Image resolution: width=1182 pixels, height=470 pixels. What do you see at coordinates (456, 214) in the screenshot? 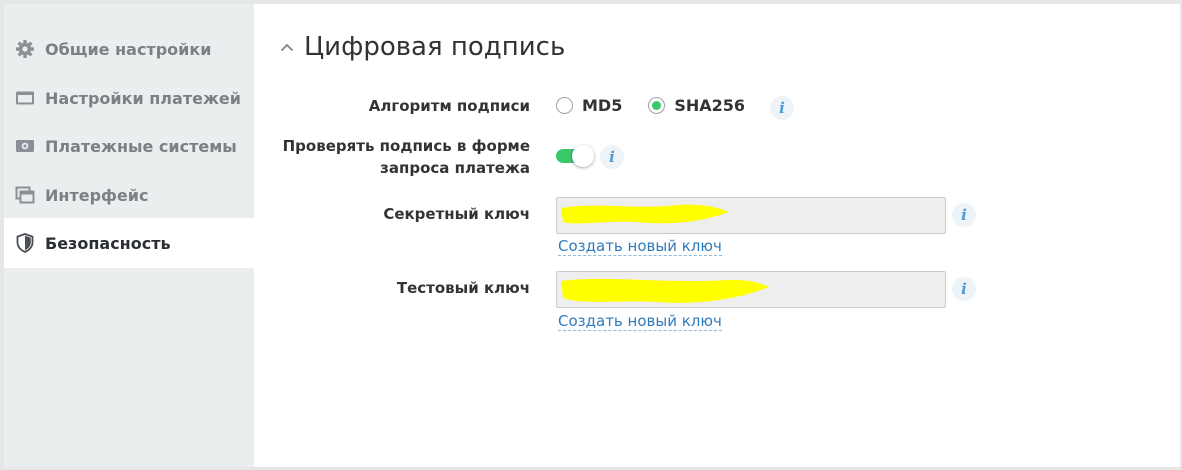
I see `secret-key-label: Секретный ключ` at bounding box center [456, 214].